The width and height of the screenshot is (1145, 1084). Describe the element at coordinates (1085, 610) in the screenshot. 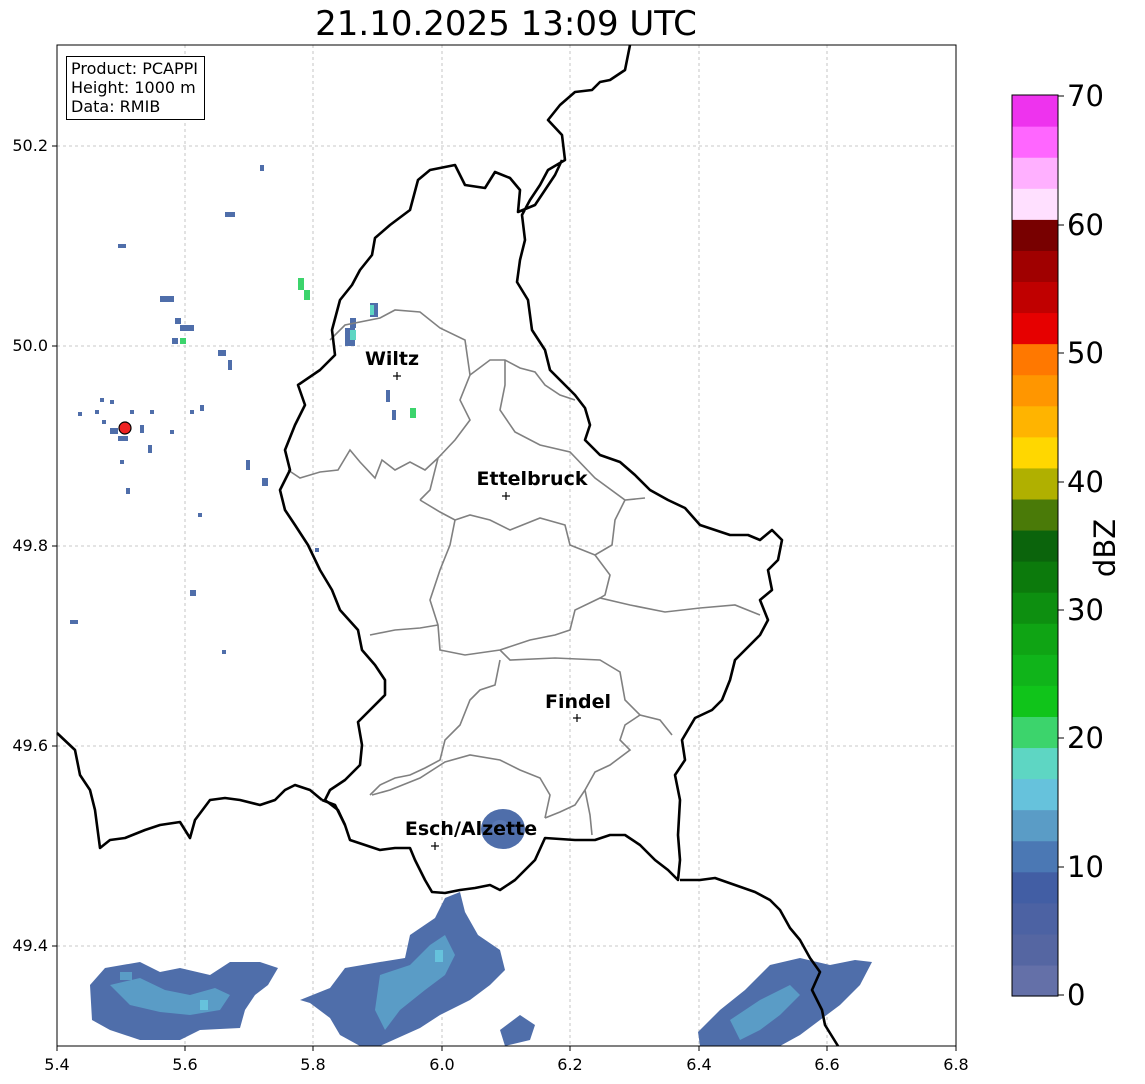

I see `colorbar-label: 30` at that location.